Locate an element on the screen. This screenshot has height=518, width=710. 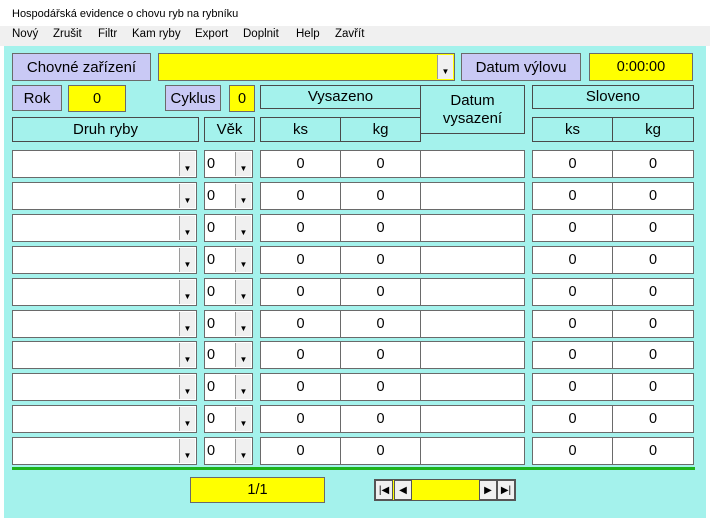
rok-field: 0 is located at coordinates (97, 98).